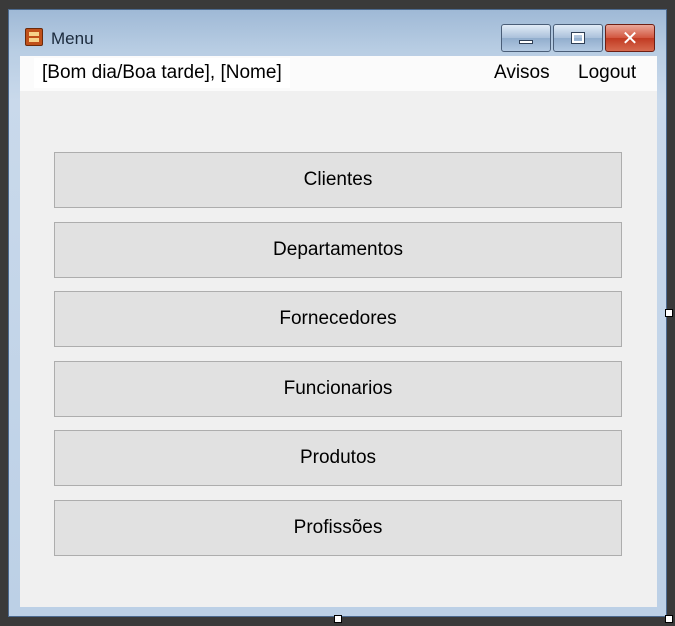  Describe the element at coordinates (669, 313) in the screenshot. I see `resize-handle-right` at that location.